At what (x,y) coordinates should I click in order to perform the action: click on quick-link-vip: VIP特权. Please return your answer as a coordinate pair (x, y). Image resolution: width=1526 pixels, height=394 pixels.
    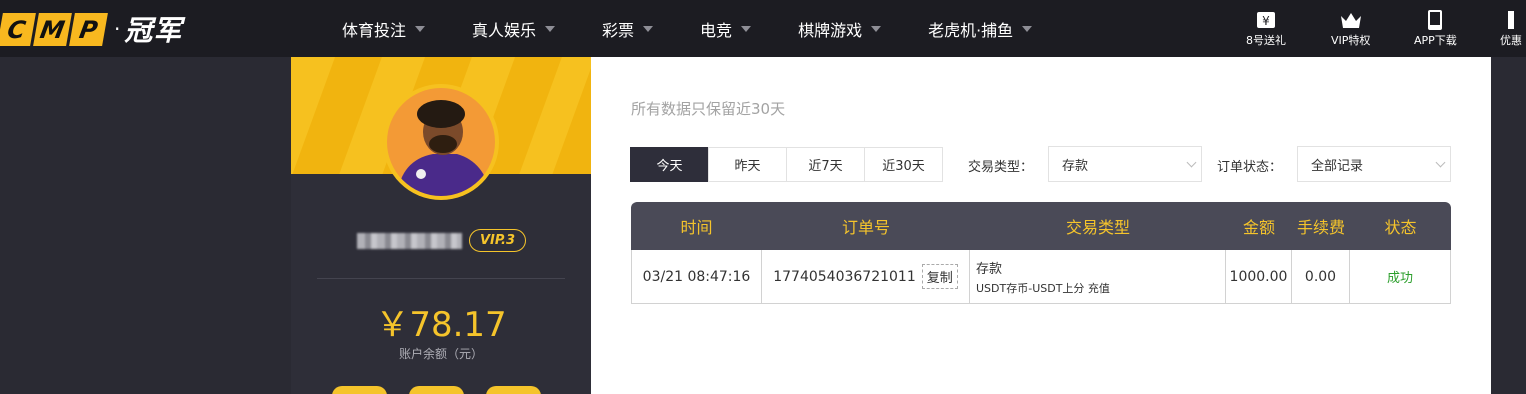
    Looking at the image, I should click on (1350, 28).